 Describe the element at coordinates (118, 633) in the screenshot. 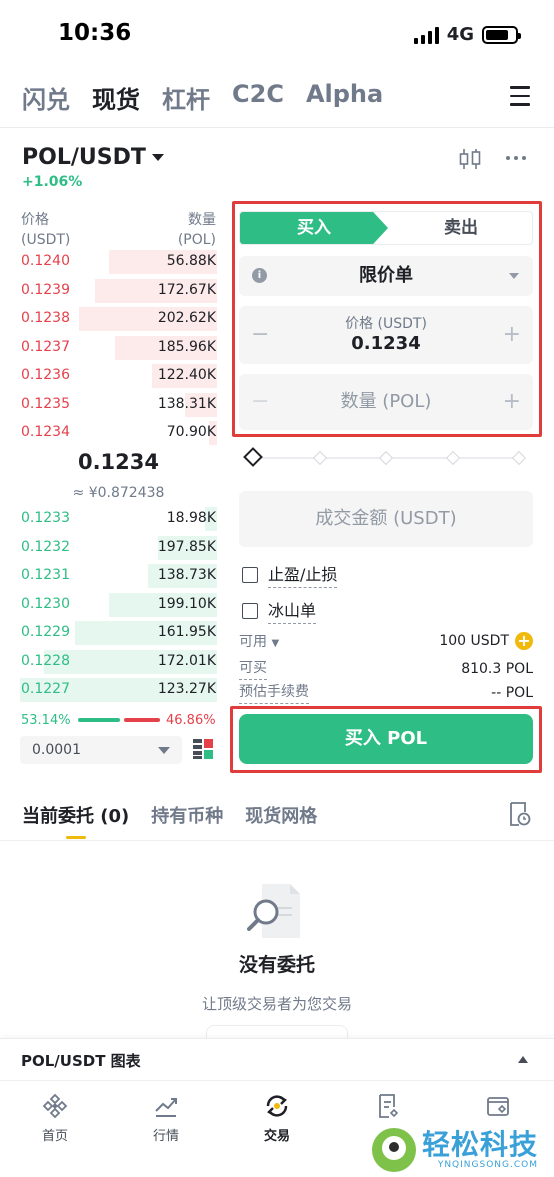

I see `orderbook-row: 0.1229 161.95K` at that location.